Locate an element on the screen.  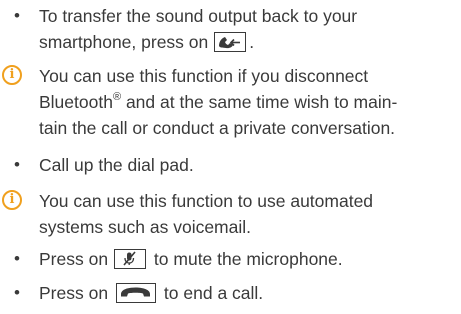
text-fragment: to mute the microphone. is located at coordinates (246, 259).